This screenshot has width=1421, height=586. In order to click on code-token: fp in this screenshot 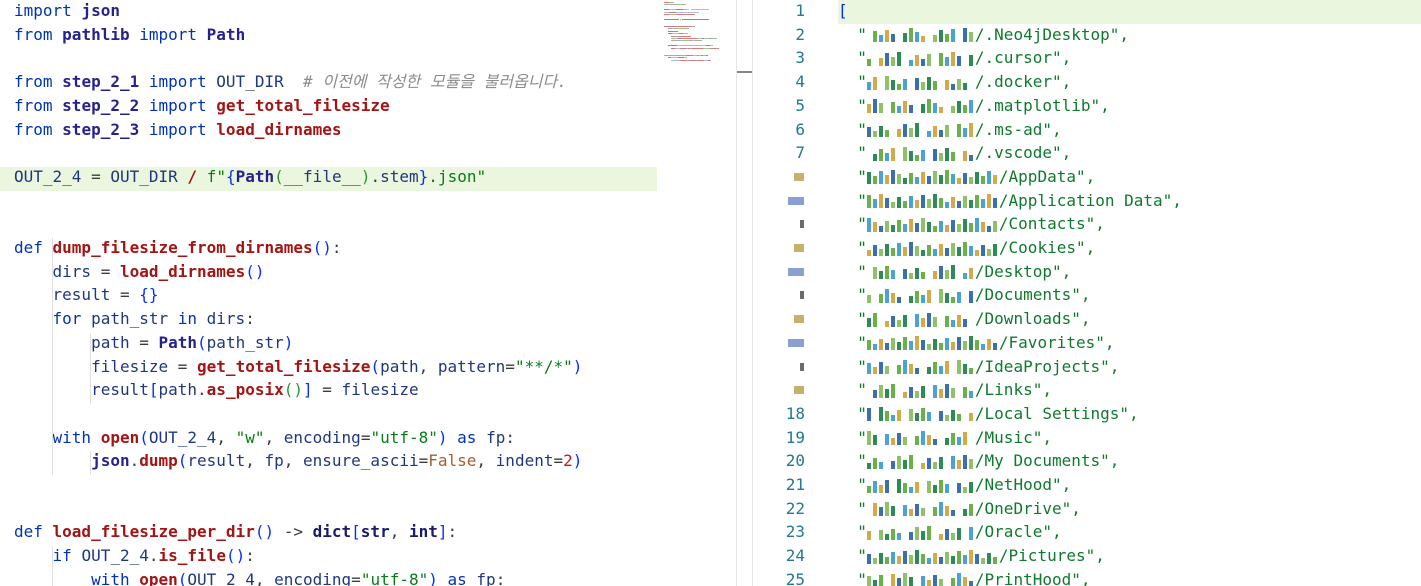, I will do `click(496, 437)`.